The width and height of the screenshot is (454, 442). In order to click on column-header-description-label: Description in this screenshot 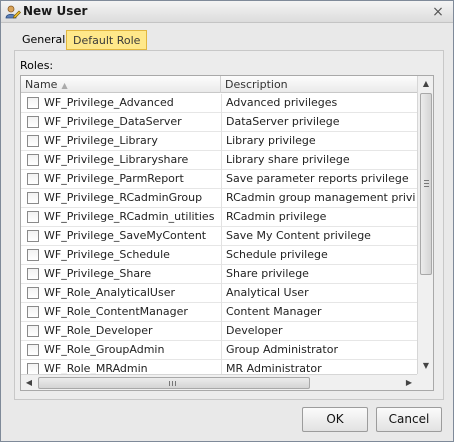, I will do `click(256, 84)`.